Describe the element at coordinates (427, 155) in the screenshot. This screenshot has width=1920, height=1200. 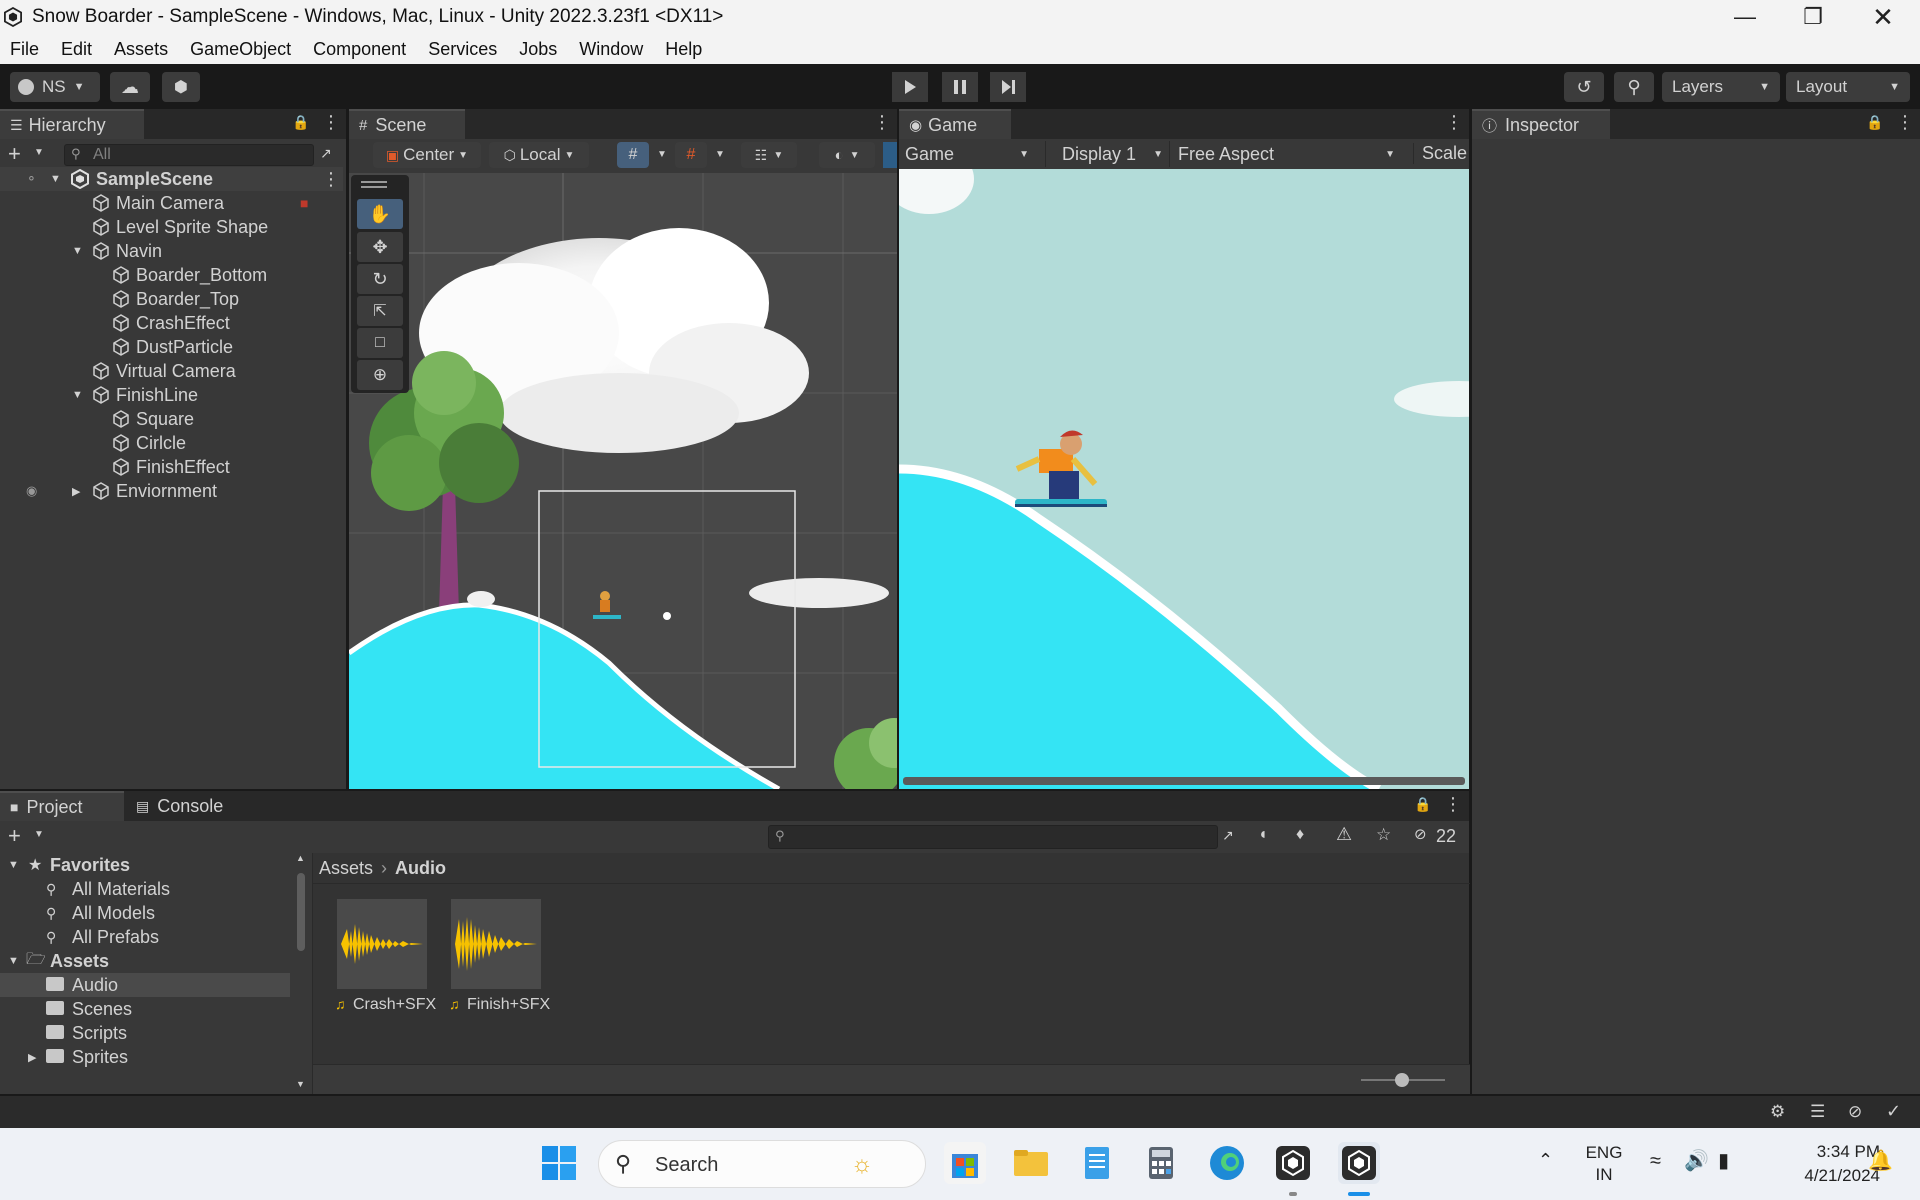
I see `pivot-dropdown: ▣ Center ▼` at that location.